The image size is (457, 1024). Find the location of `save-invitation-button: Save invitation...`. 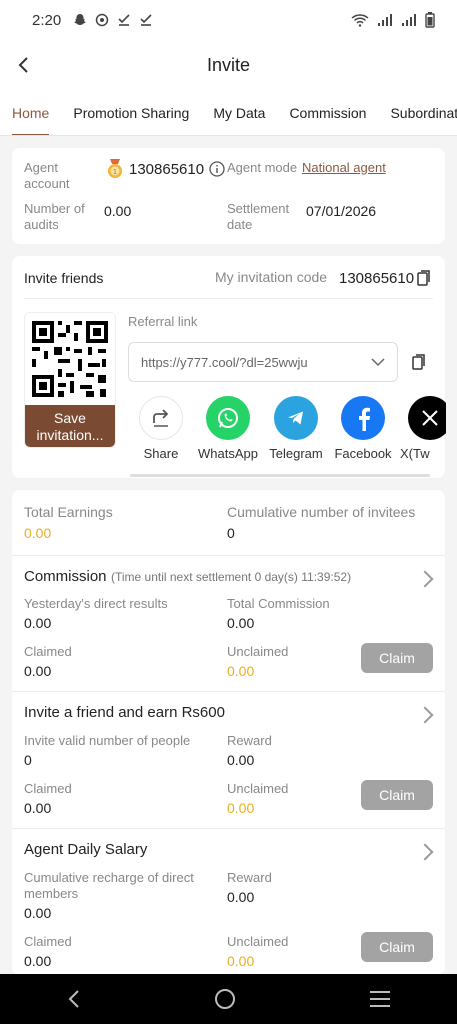

save-invitation-button: Save invitation... is located at coordinates (70, 426).